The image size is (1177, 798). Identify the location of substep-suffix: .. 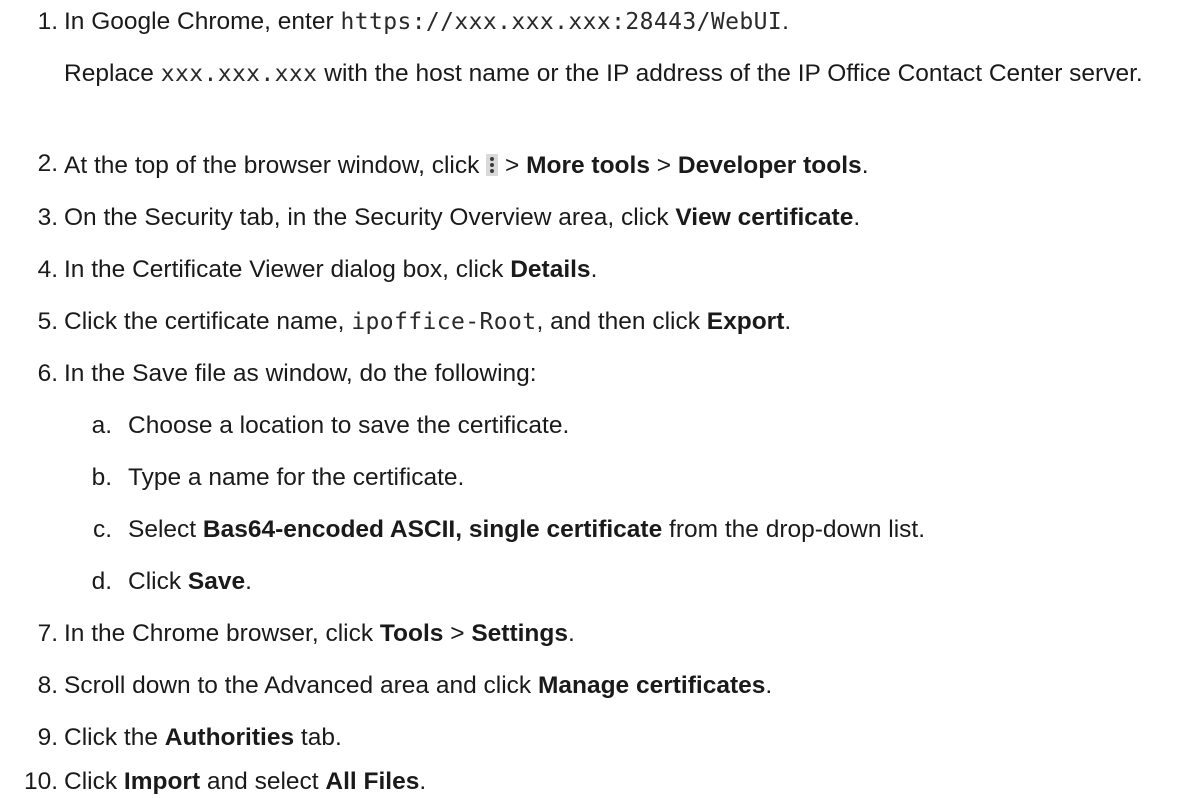
(248, 581).